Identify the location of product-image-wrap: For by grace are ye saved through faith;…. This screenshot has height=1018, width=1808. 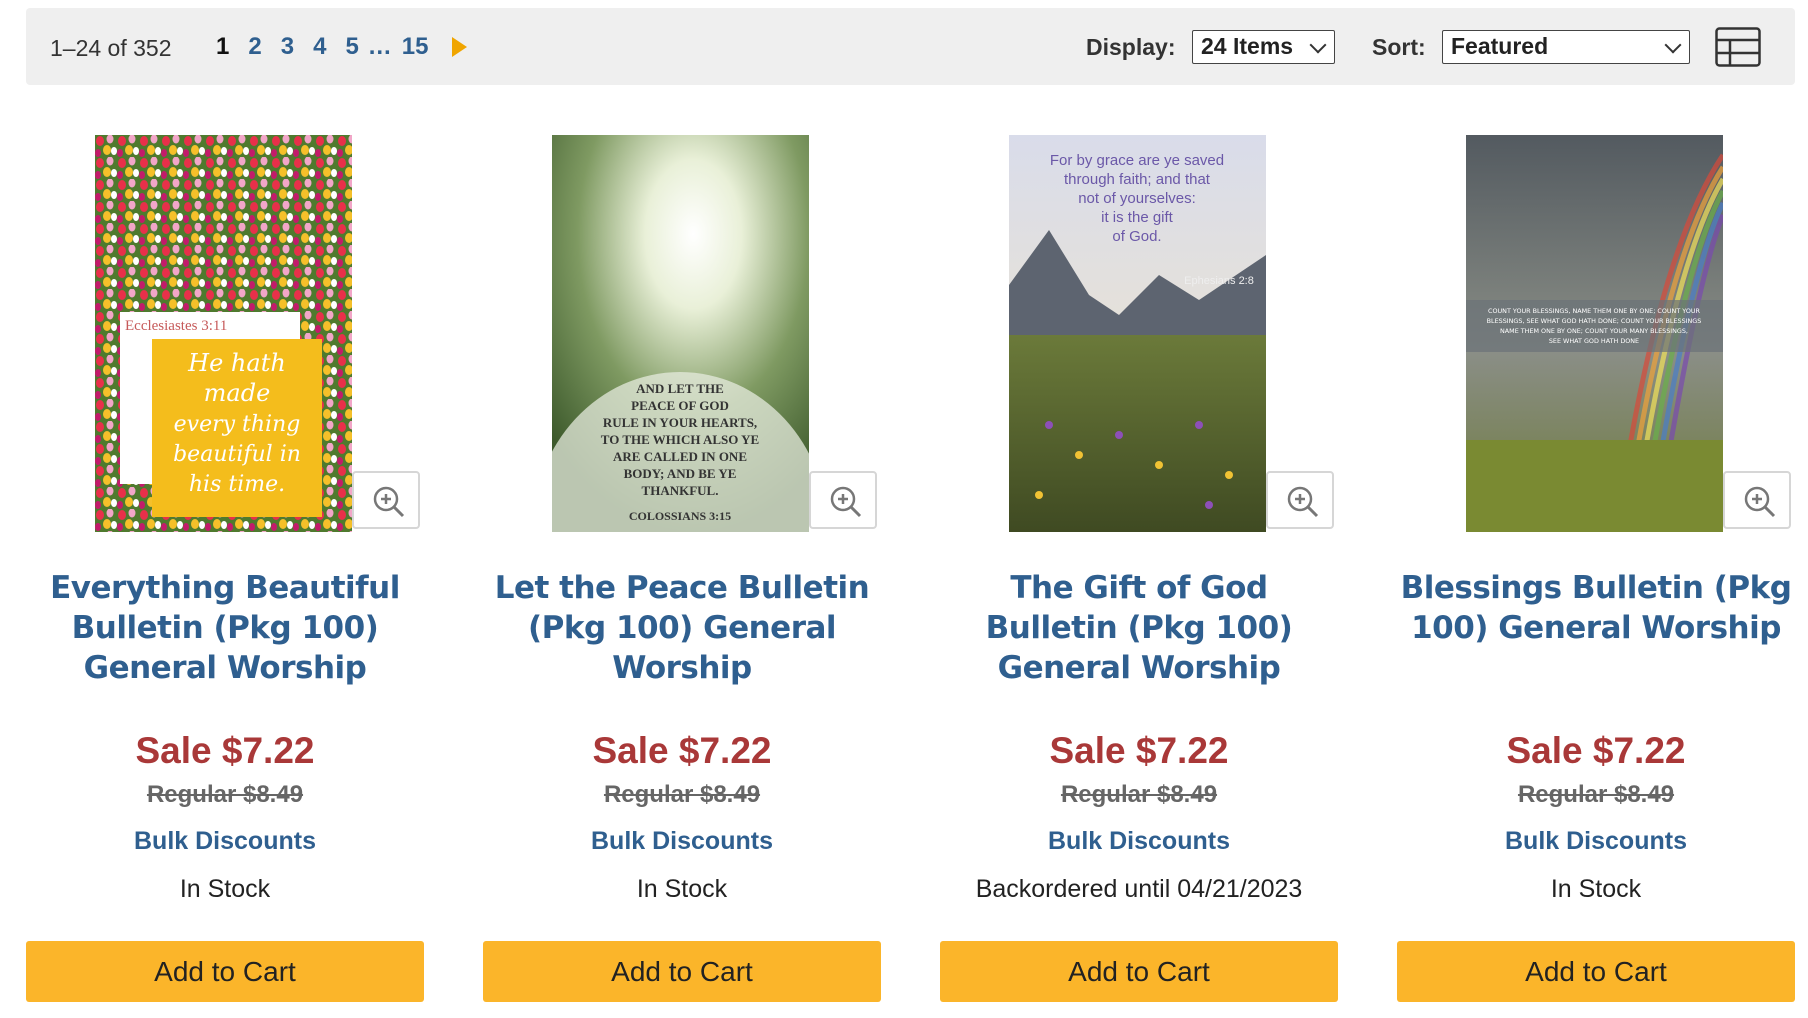
(1171, 333).